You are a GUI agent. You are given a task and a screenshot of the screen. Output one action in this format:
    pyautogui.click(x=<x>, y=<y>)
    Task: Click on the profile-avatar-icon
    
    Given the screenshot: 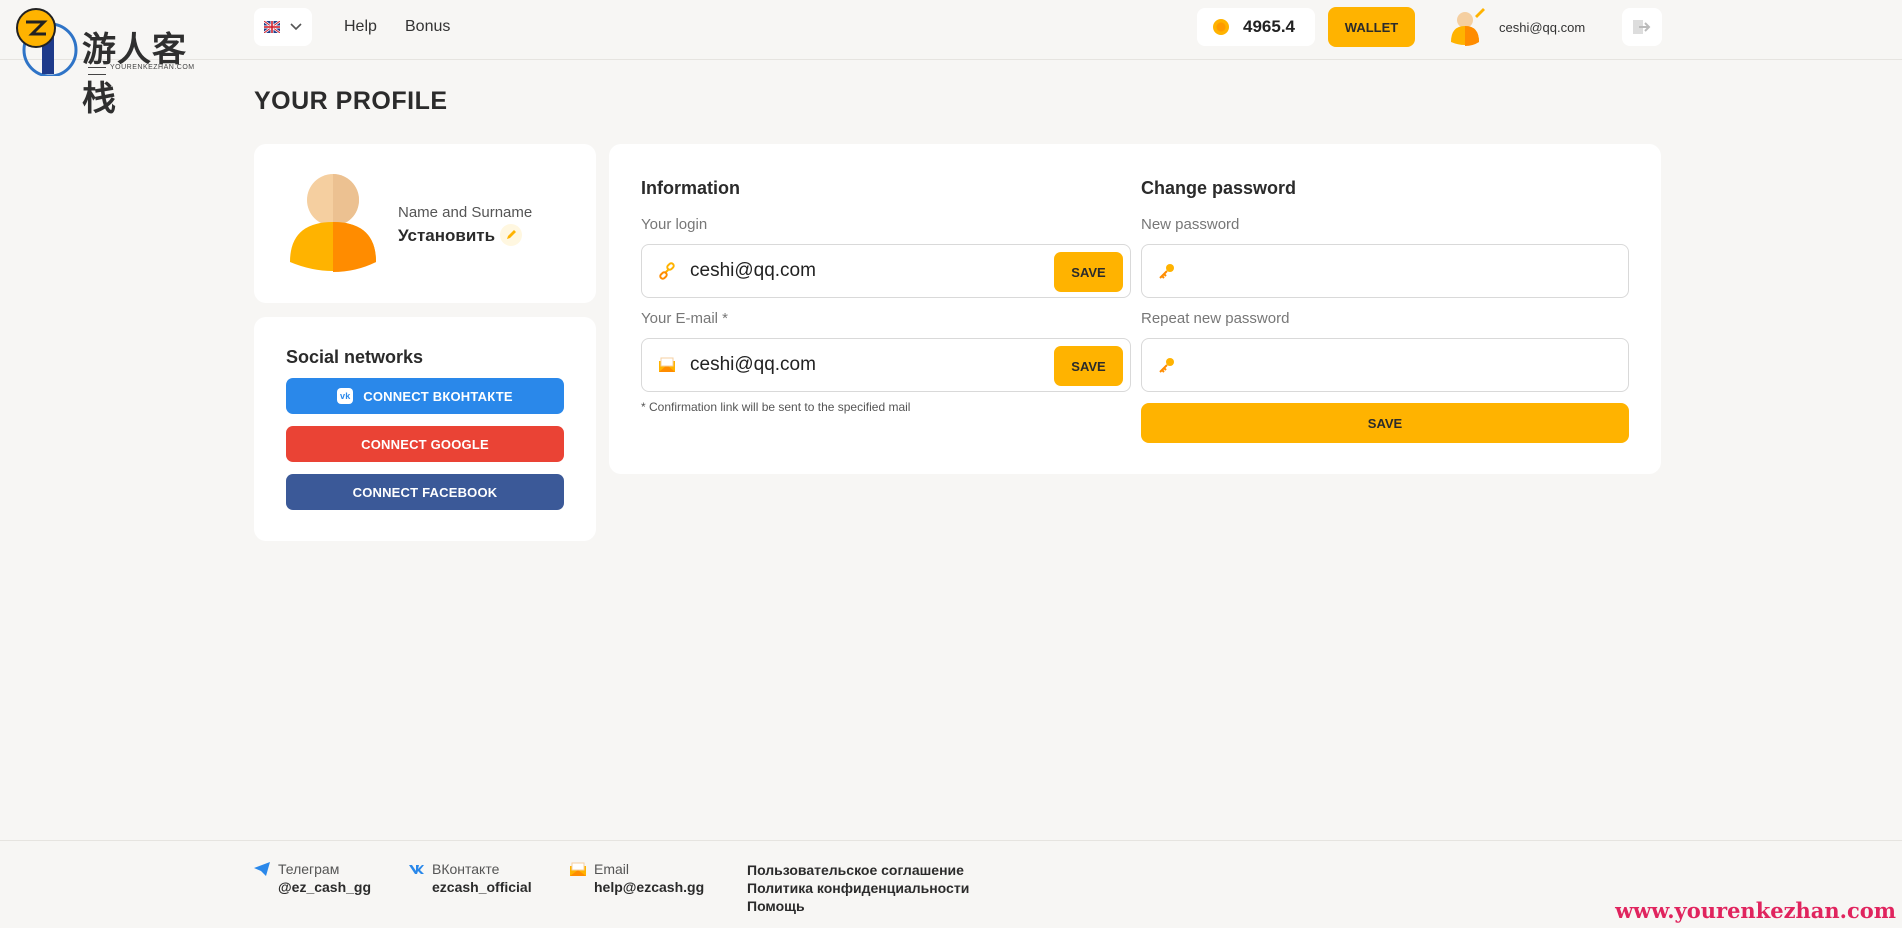 What is the action you would take?
    pyautogui.click(x=333, y=223)
    